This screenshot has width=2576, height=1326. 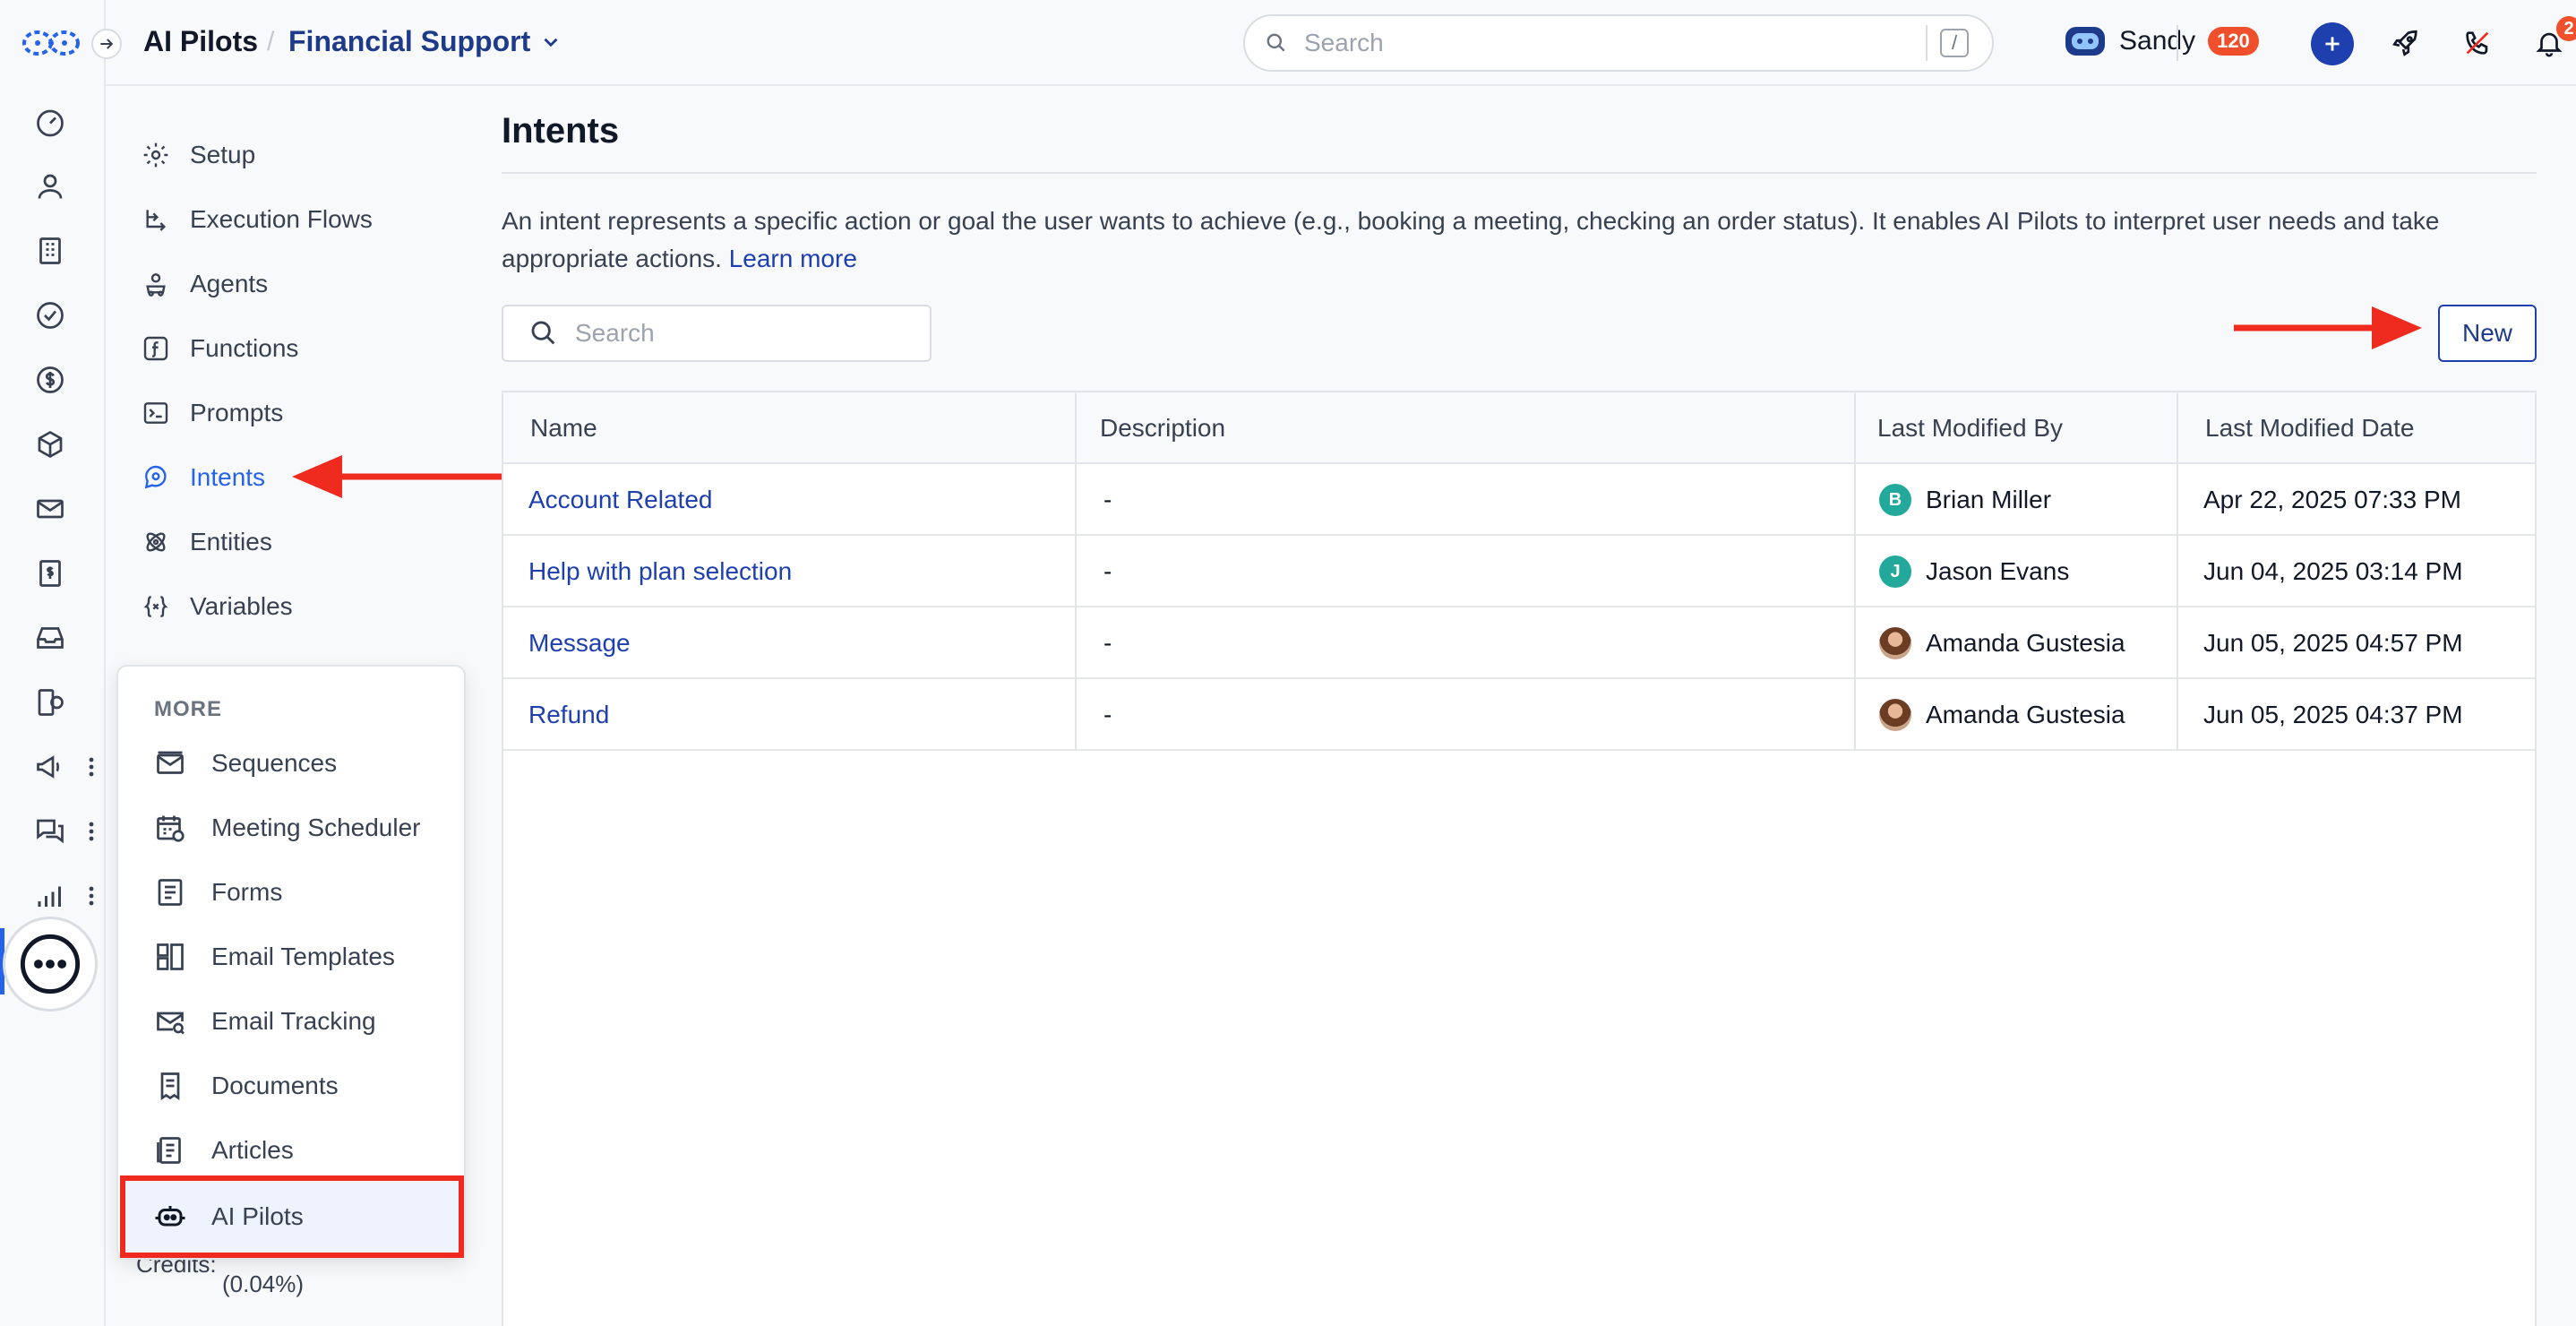 I want to click on learn-more-link: Learn more, so click(x=793, y=258).